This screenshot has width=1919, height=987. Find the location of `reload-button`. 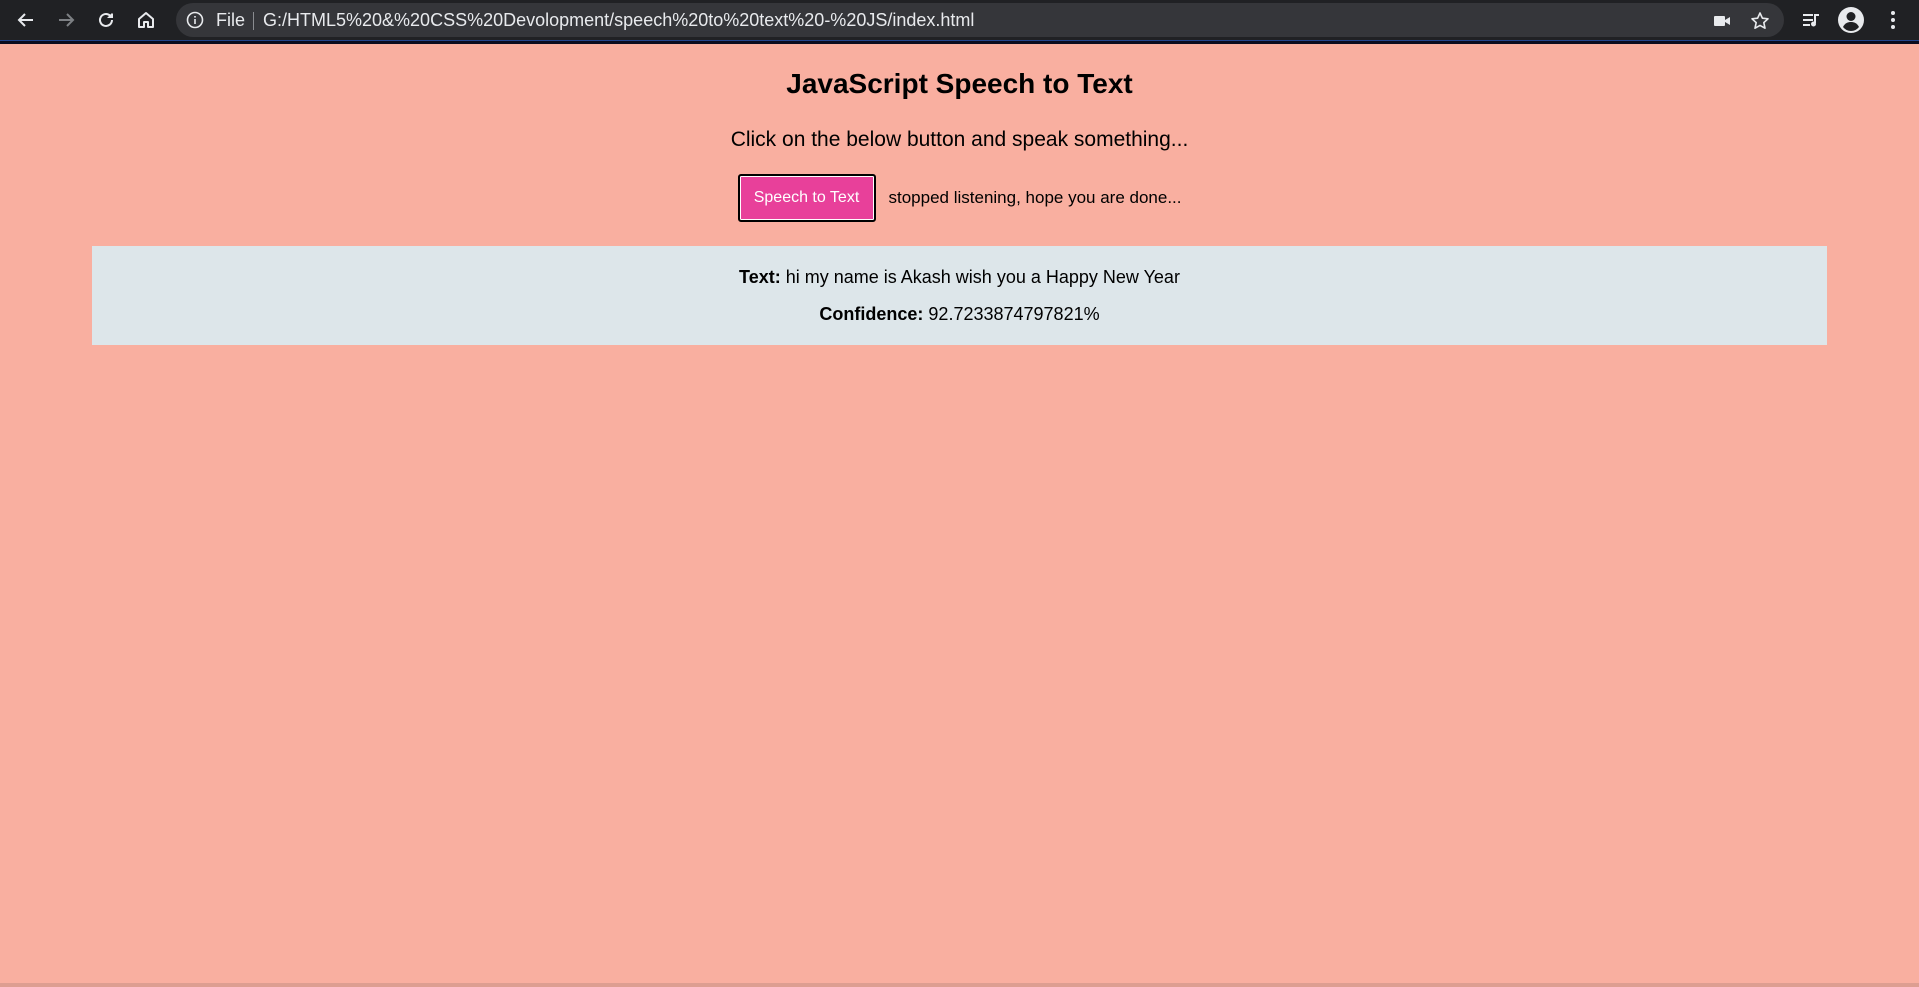

reload-button is located at coordinates (106, 20).